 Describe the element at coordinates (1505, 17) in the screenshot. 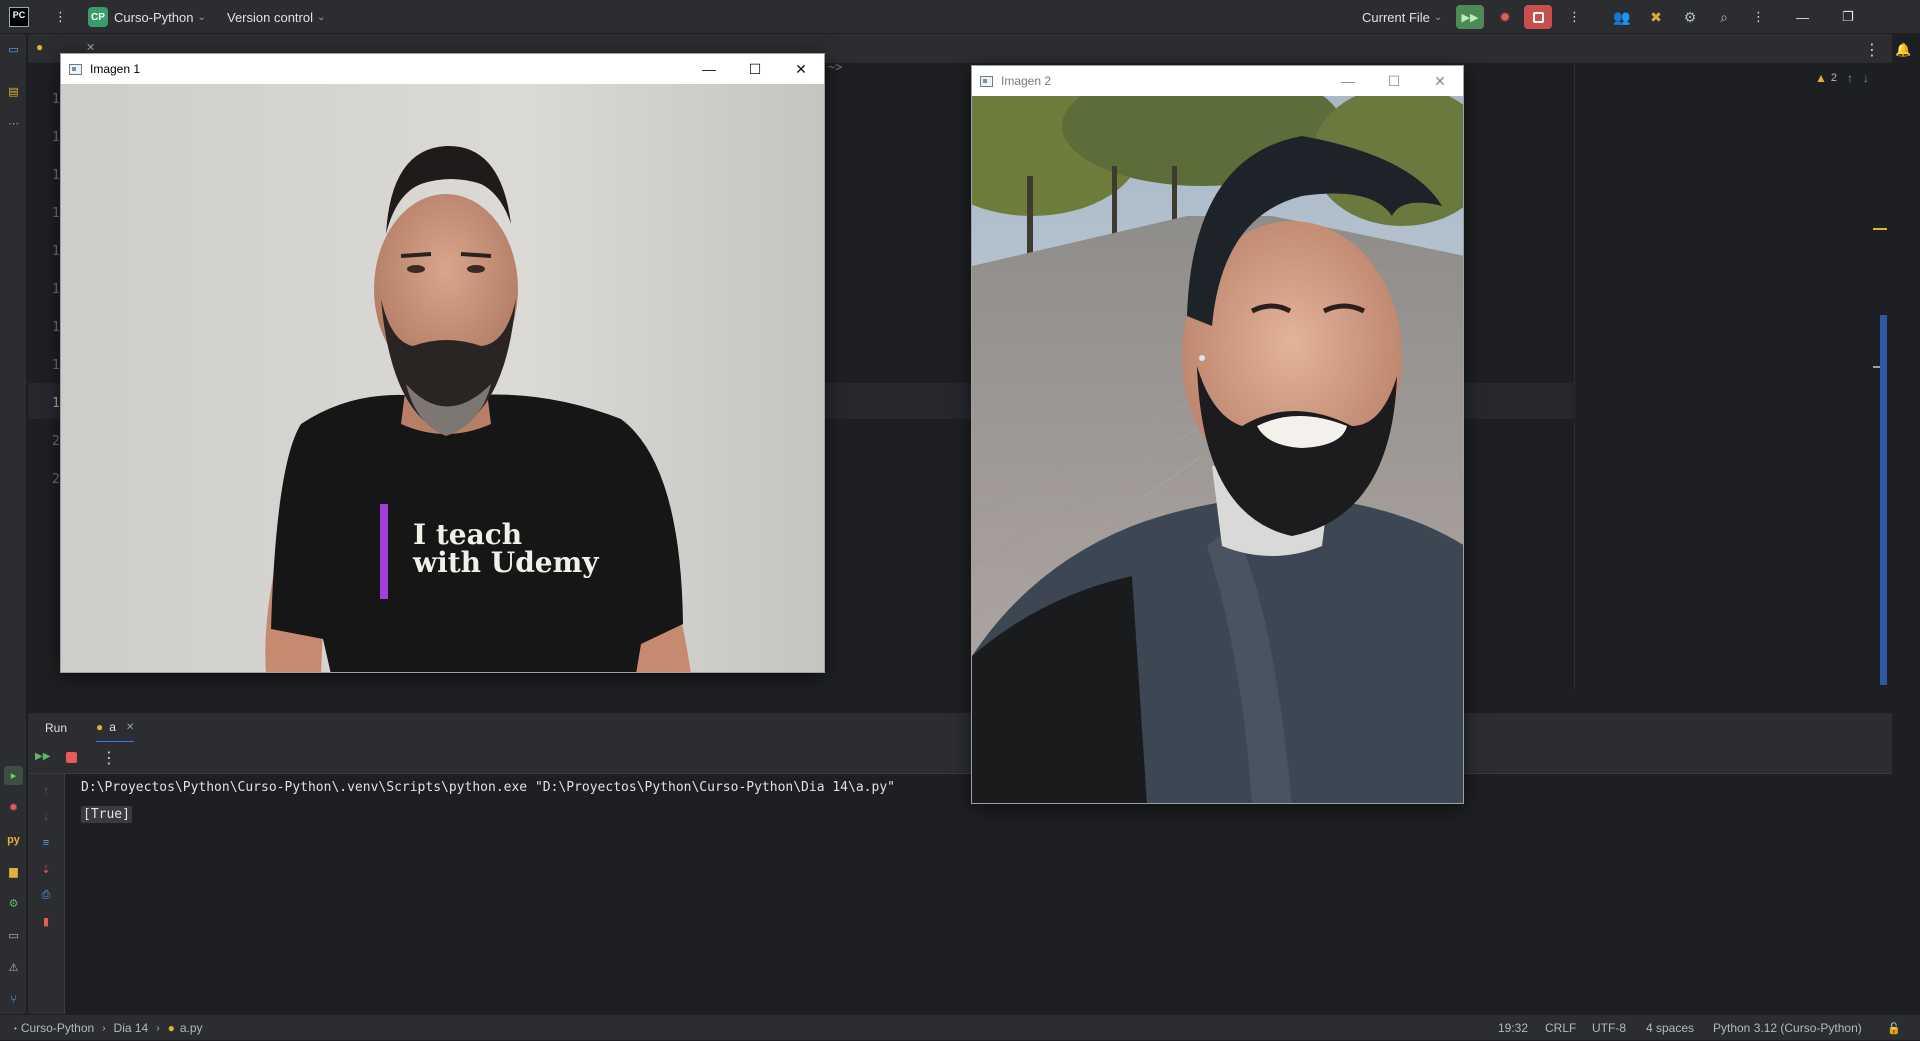

I see `debug-button: ✹` at that location.